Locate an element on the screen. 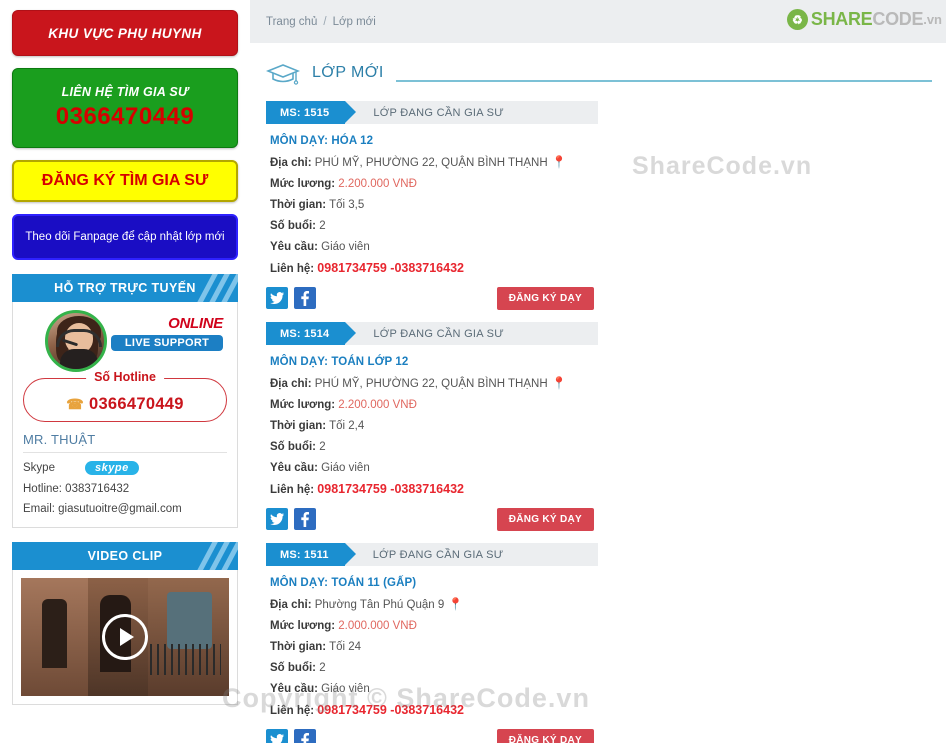  logo-part-share: SHARE is located at coordinates (841, 19).